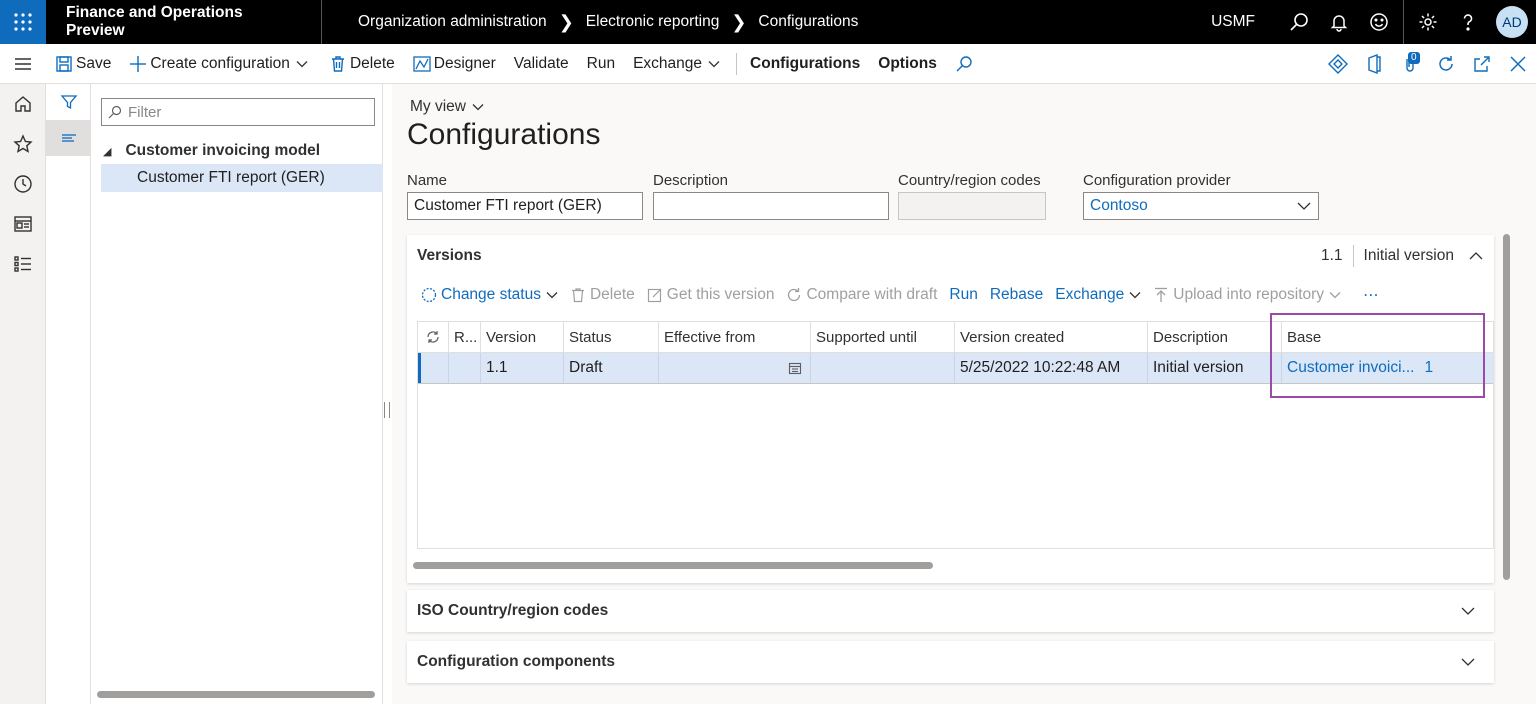 This screenshot has width=1536, height=704. What do you see at coordinates (522, 368) in the screenshot?
I see `cell-version: 1.1` at bounding box center [522, 368].